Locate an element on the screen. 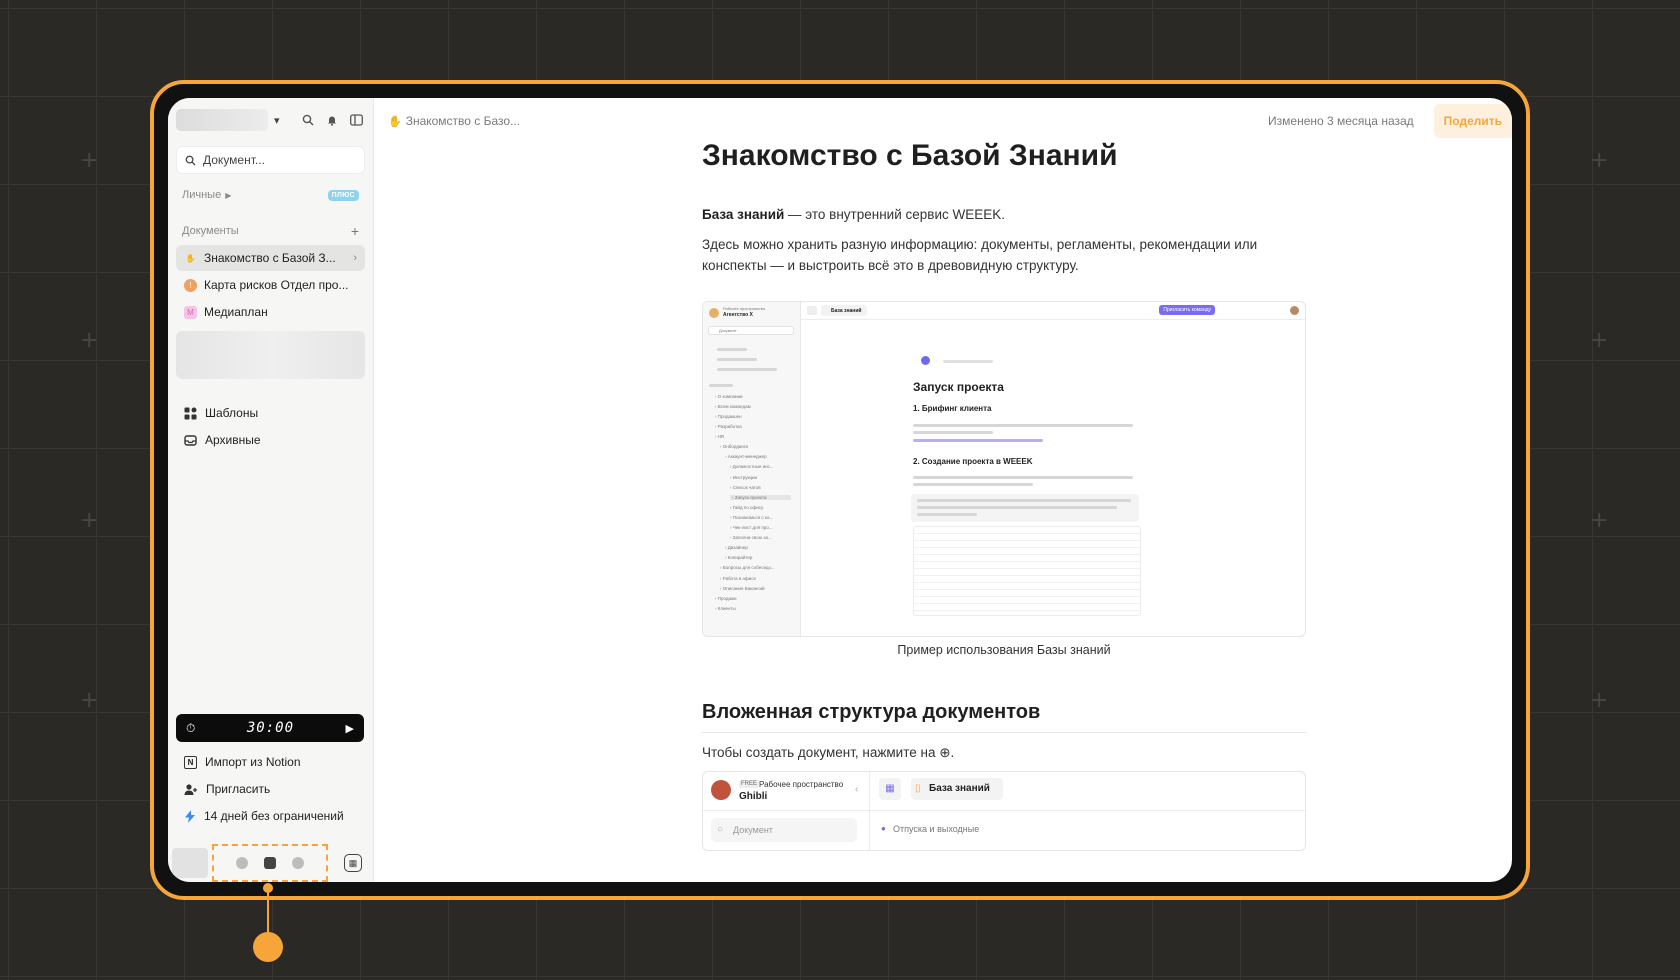  sidebar-item-label: Архивные is located at coordinates (233, 440).